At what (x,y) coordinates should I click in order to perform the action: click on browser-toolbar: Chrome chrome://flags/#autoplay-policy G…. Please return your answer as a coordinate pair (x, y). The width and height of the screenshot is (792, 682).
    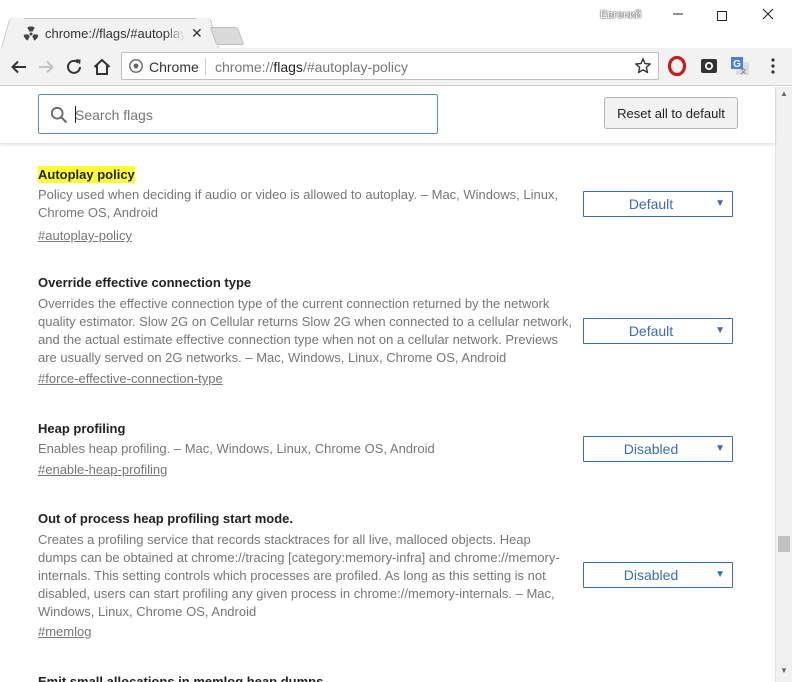
    Looking at the image, I should click on (396, 67).